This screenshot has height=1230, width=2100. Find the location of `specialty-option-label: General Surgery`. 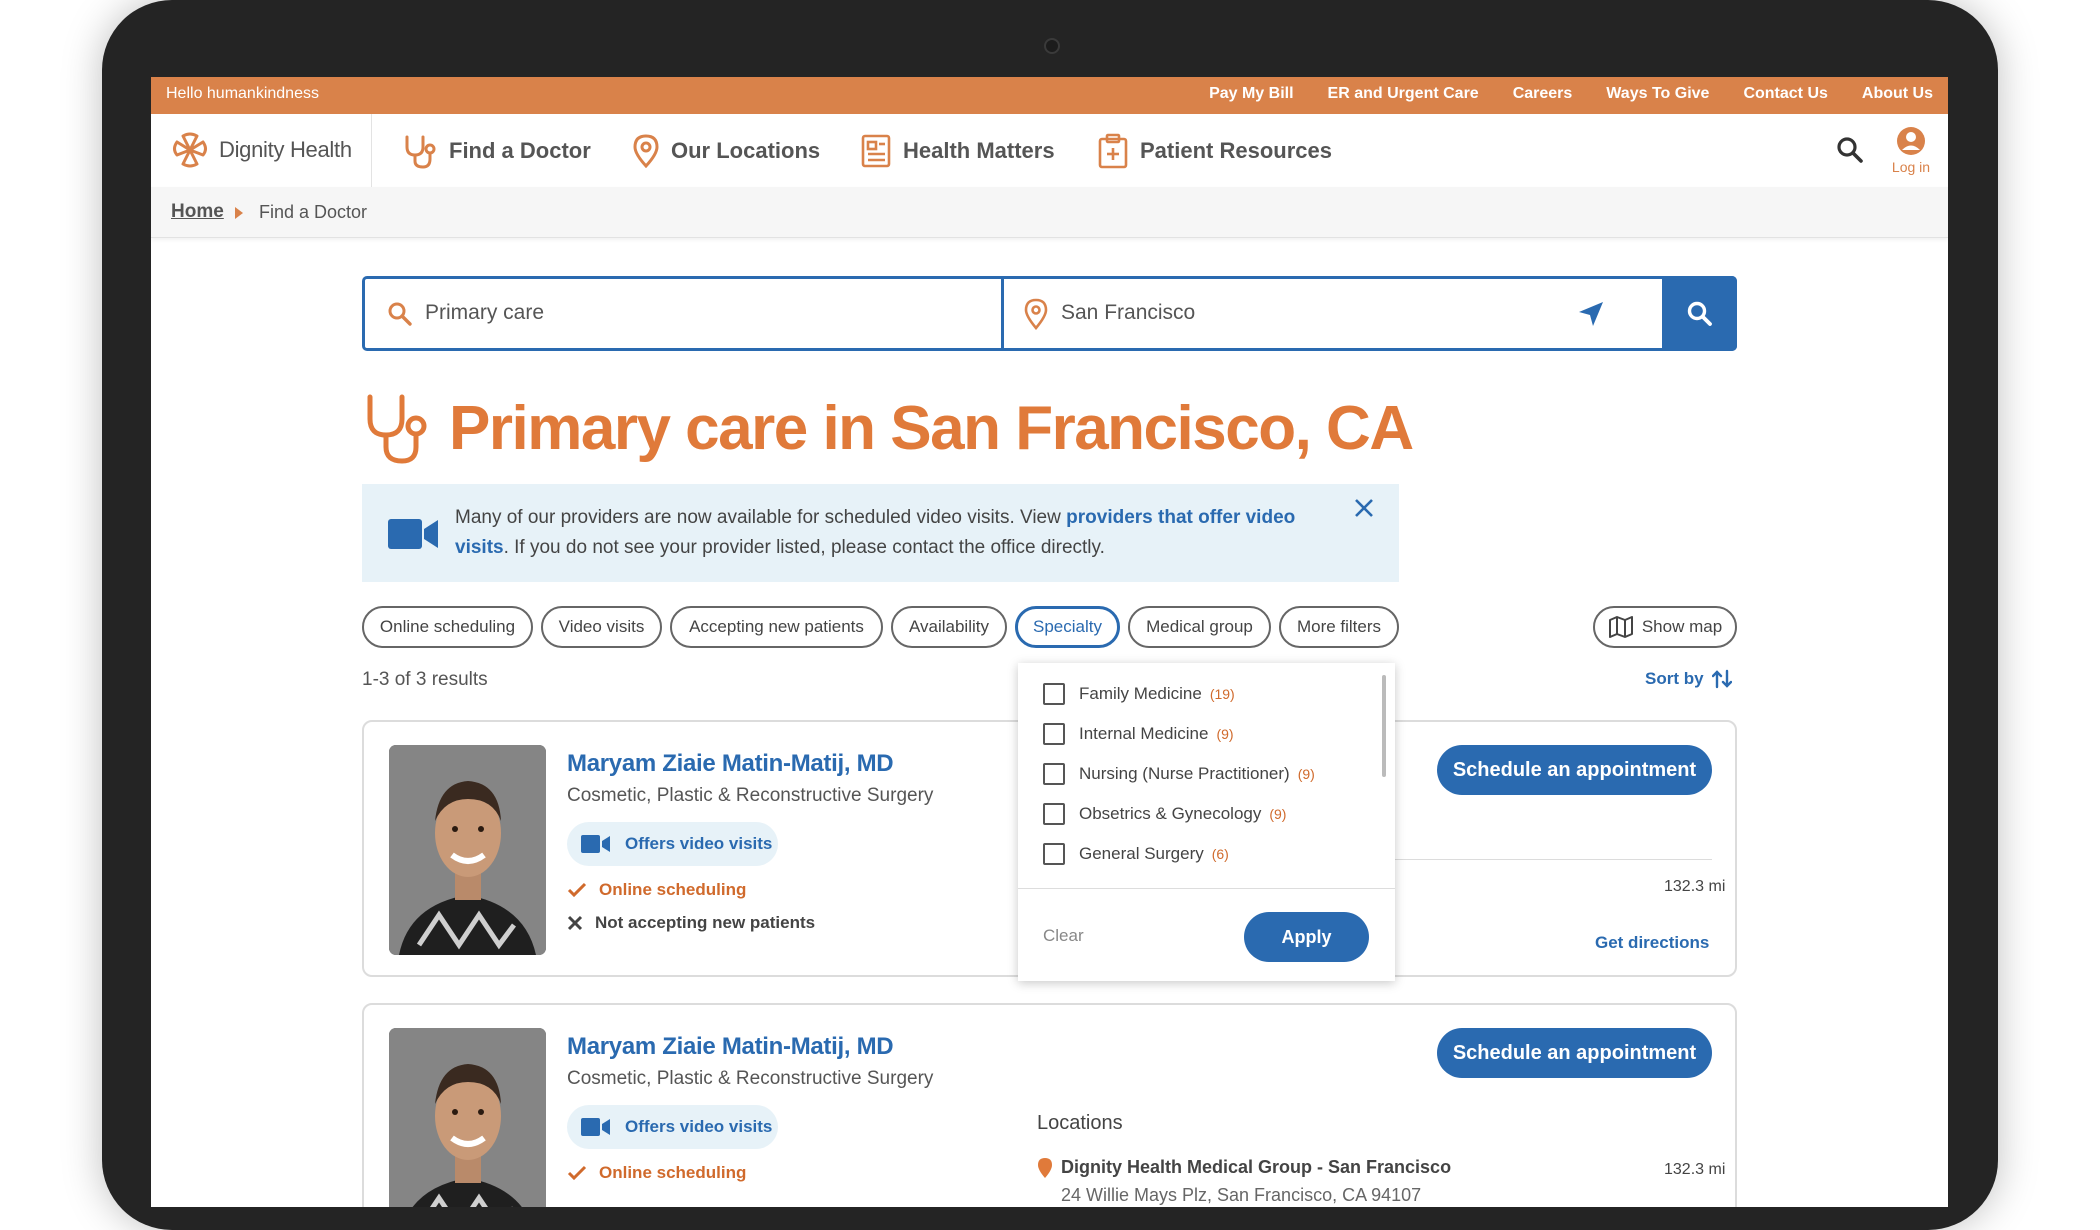

specialty-option-label: General Surgery is located at coordinates (1141, 853).